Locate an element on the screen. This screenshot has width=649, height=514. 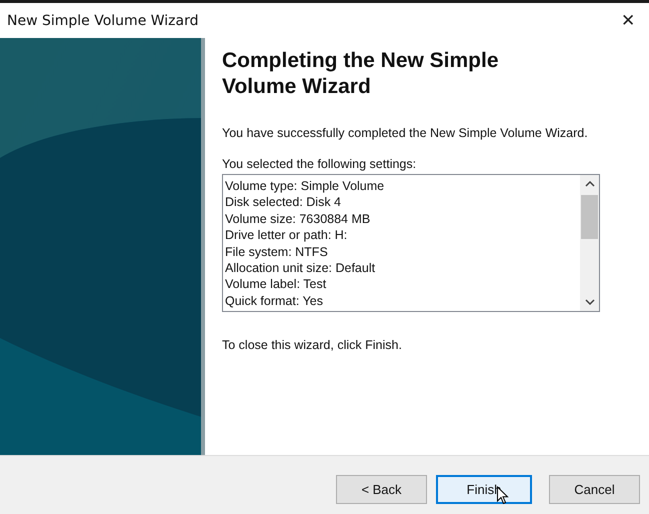
settings-line: File system: NTFS is located at coordinates (277, 252).